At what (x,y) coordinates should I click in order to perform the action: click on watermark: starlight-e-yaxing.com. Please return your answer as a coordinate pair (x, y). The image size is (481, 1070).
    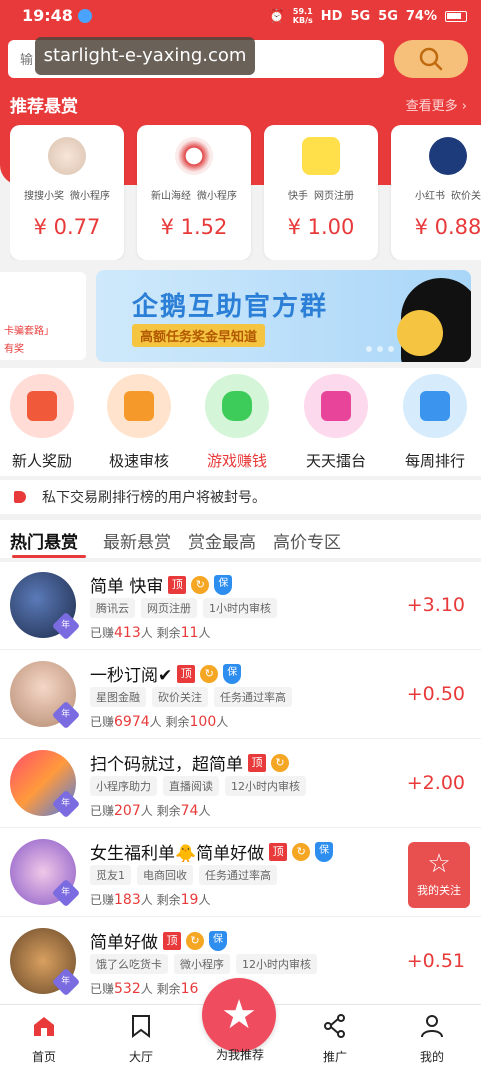
    Looking at the image, I should click on (145, 56).